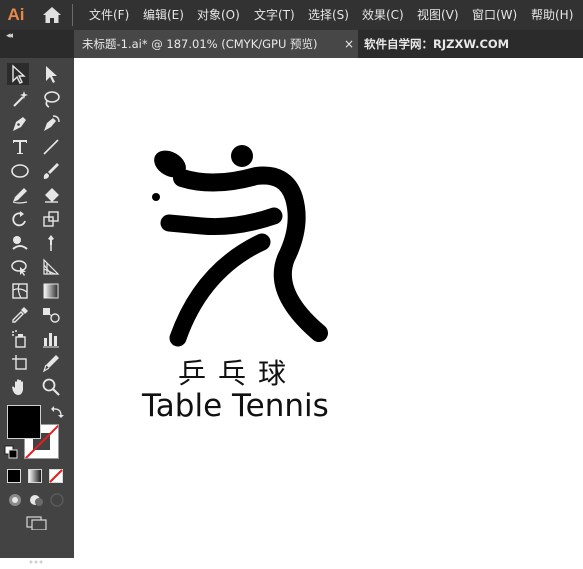 The height and width of the screenshot is (569, 583). Describe the element at coordinates (57, 411) in the screenshot. I see `swap-fill-stroke-icon` at that location.